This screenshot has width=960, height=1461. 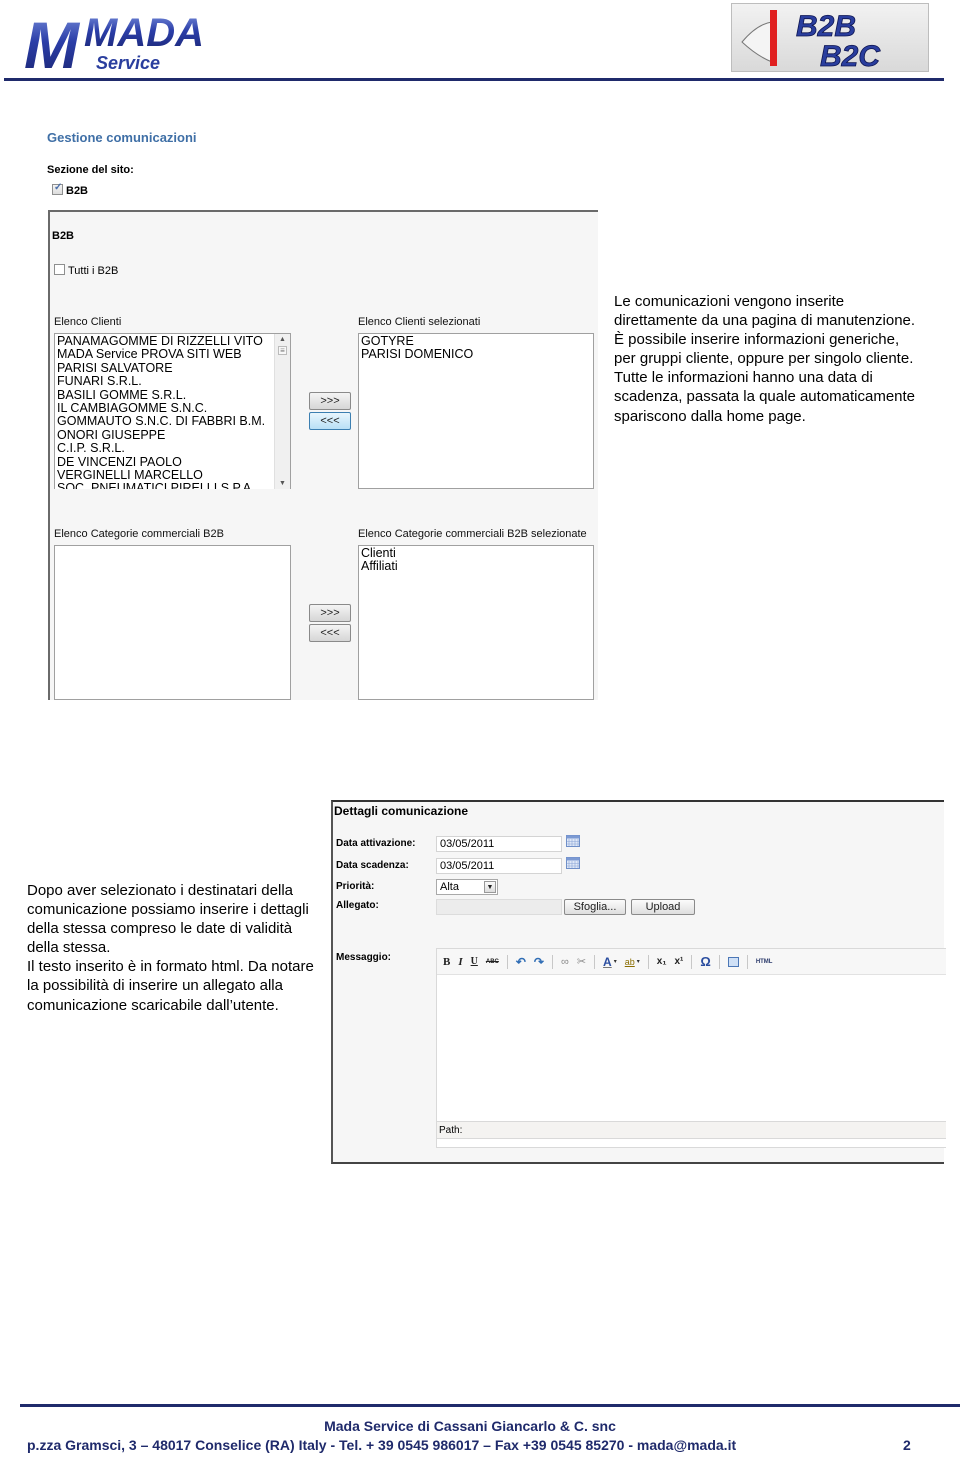 I want to click on link-icon: ∞, so click(x=565, y=962).